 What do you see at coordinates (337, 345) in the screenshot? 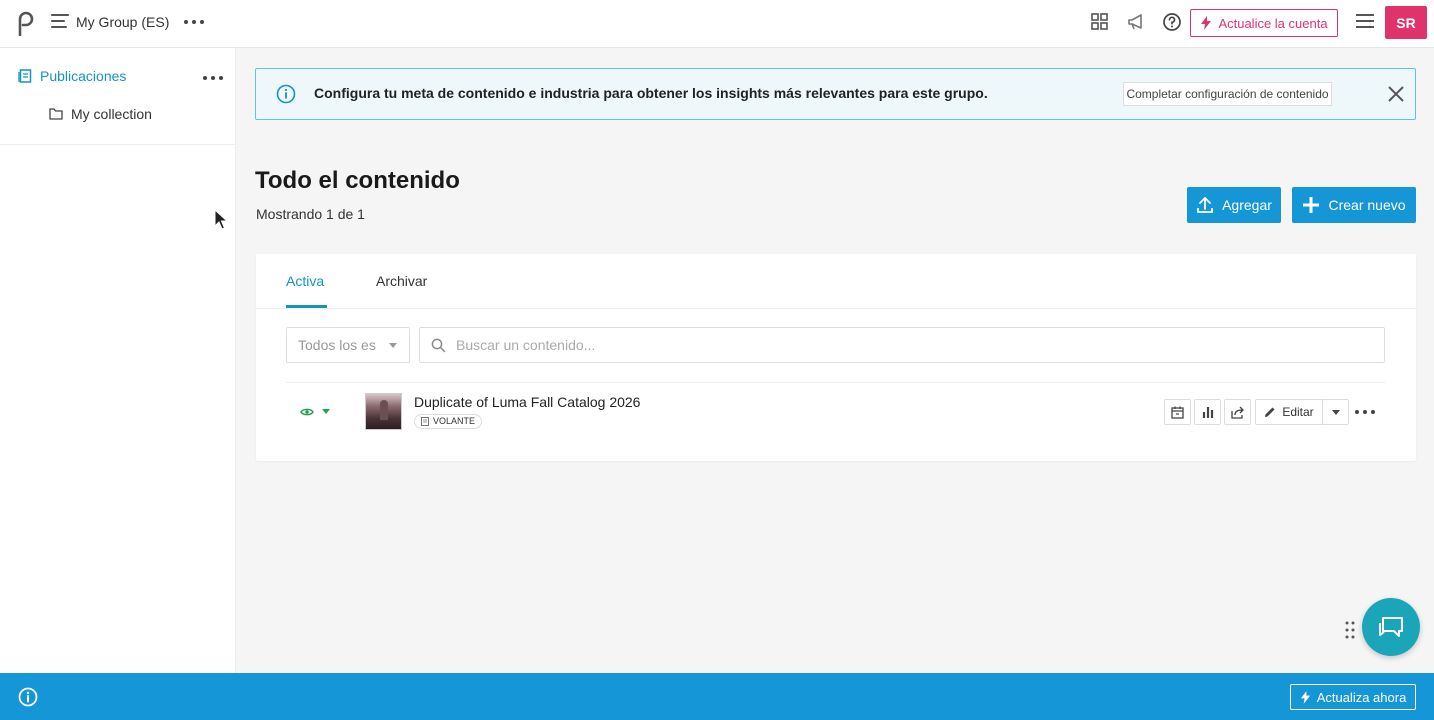
I see `type-filter-value: Todos los es` at bounding box center [337, 345].